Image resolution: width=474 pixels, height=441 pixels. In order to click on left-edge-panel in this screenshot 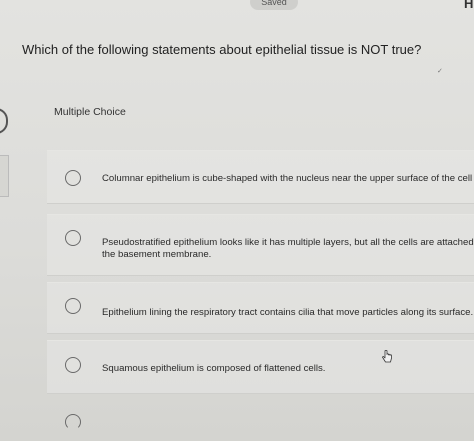, I will do `click(4, 176)`.